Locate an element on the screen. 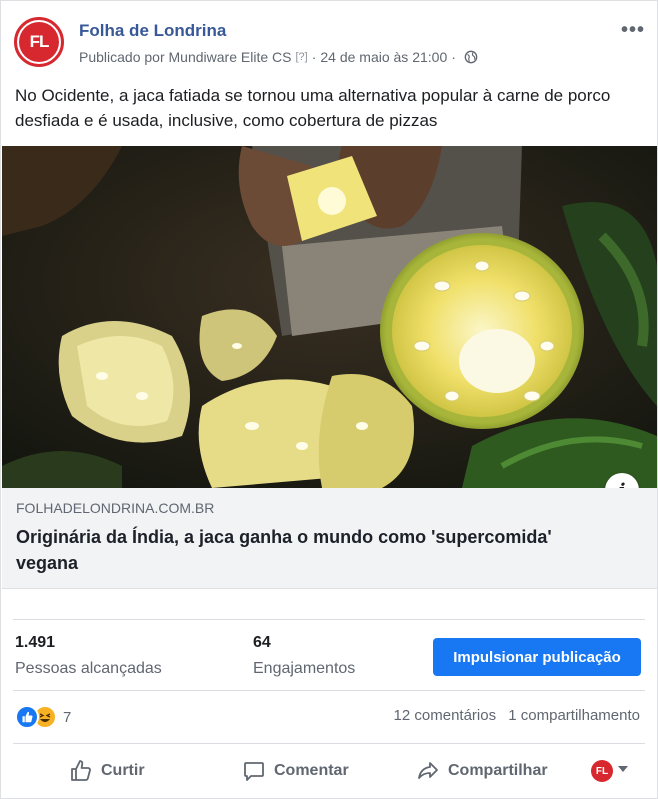 The height and width of the screenshot is (799, 658). shares-count-link: 1 compartilhamento is located at coordinates (574, 715).